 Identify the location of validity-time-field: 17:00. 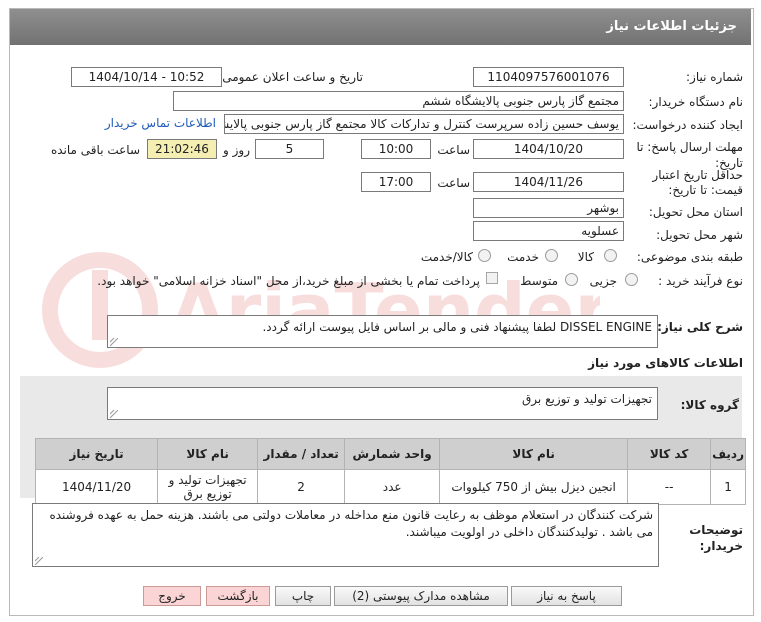
(396, 182).